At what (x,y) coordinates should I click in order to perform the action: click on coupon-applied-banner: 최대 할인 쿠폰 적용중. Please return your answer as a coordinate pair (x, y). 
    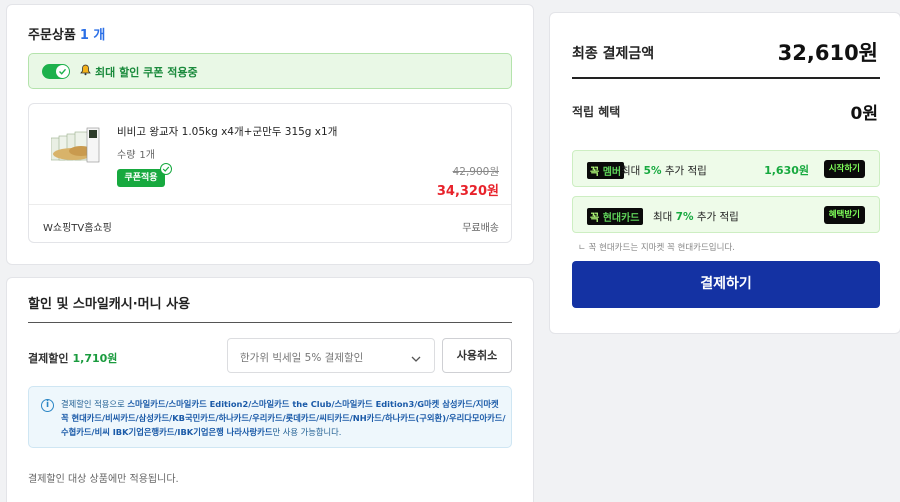
    Looking at the image, I should click on (270, 71).